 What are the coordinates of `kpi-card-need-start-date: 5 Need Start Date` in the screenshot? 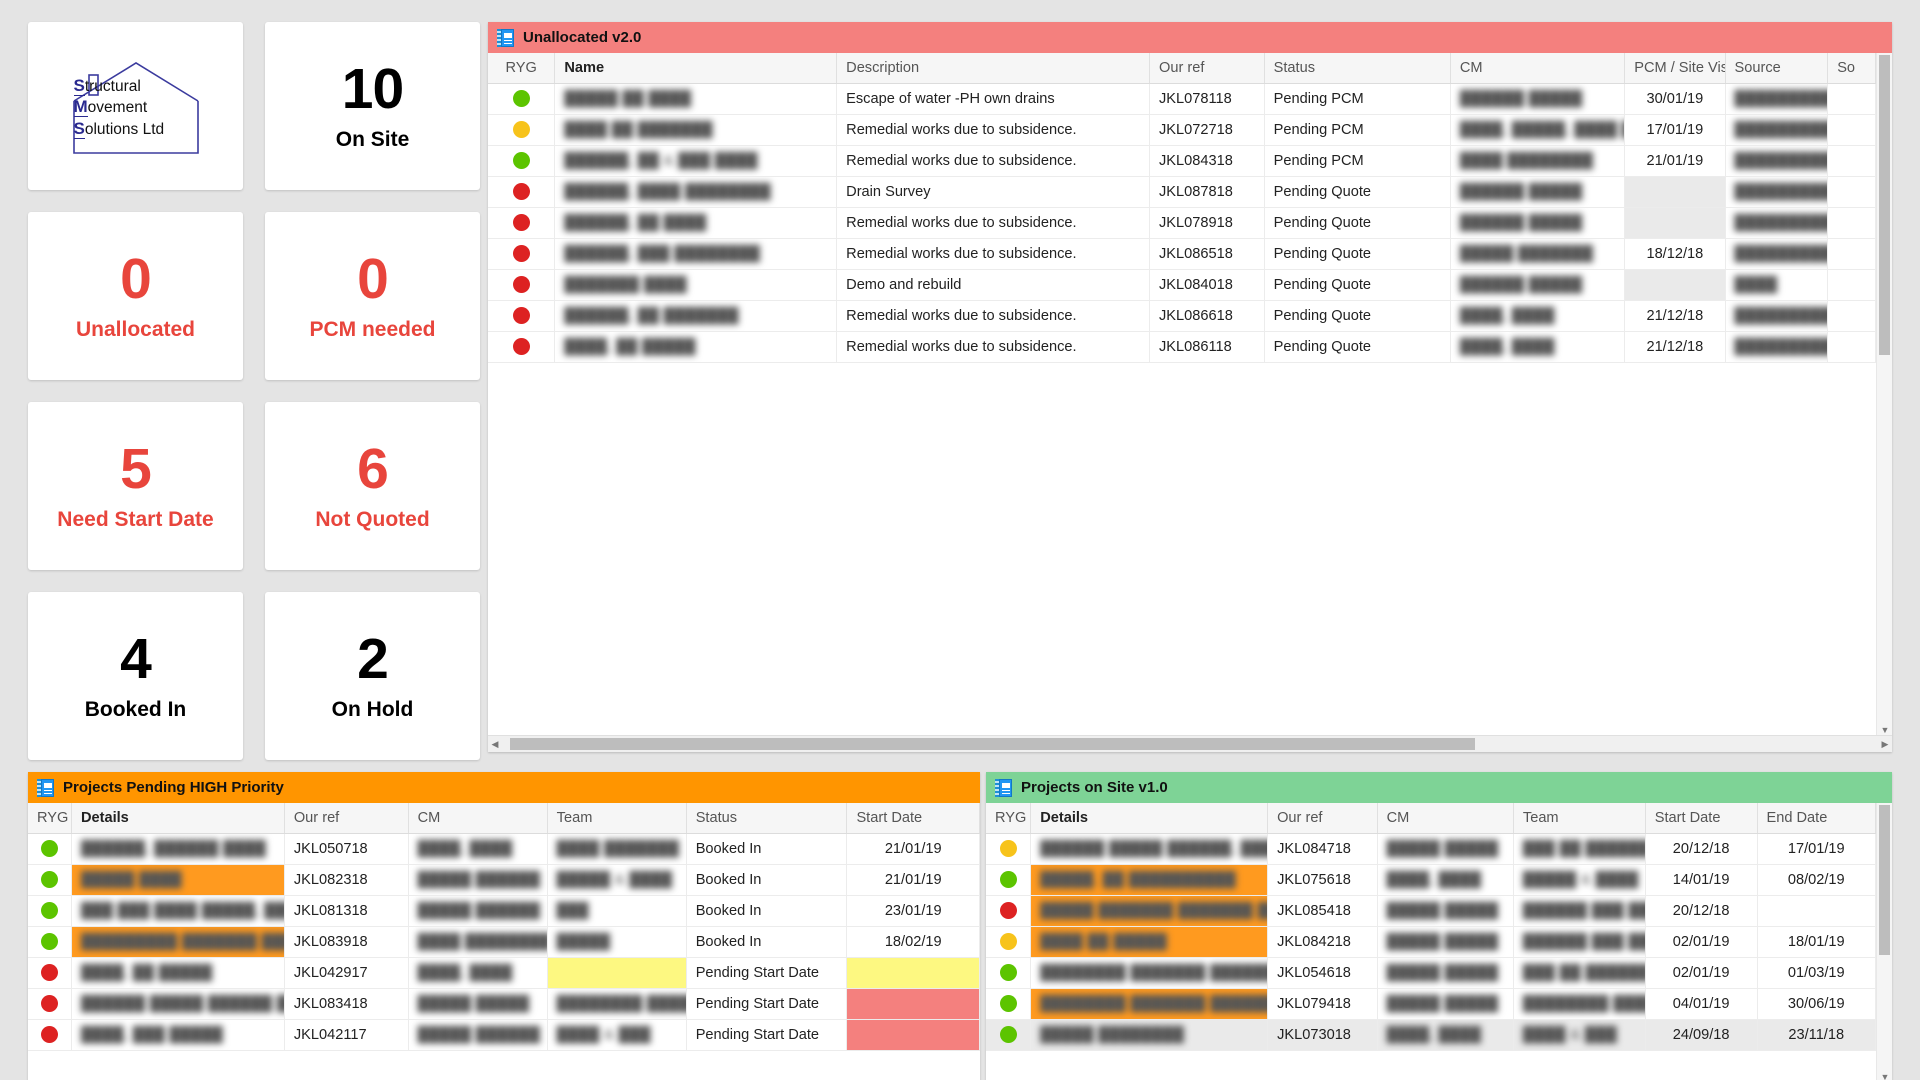 It's located at (135, 486).